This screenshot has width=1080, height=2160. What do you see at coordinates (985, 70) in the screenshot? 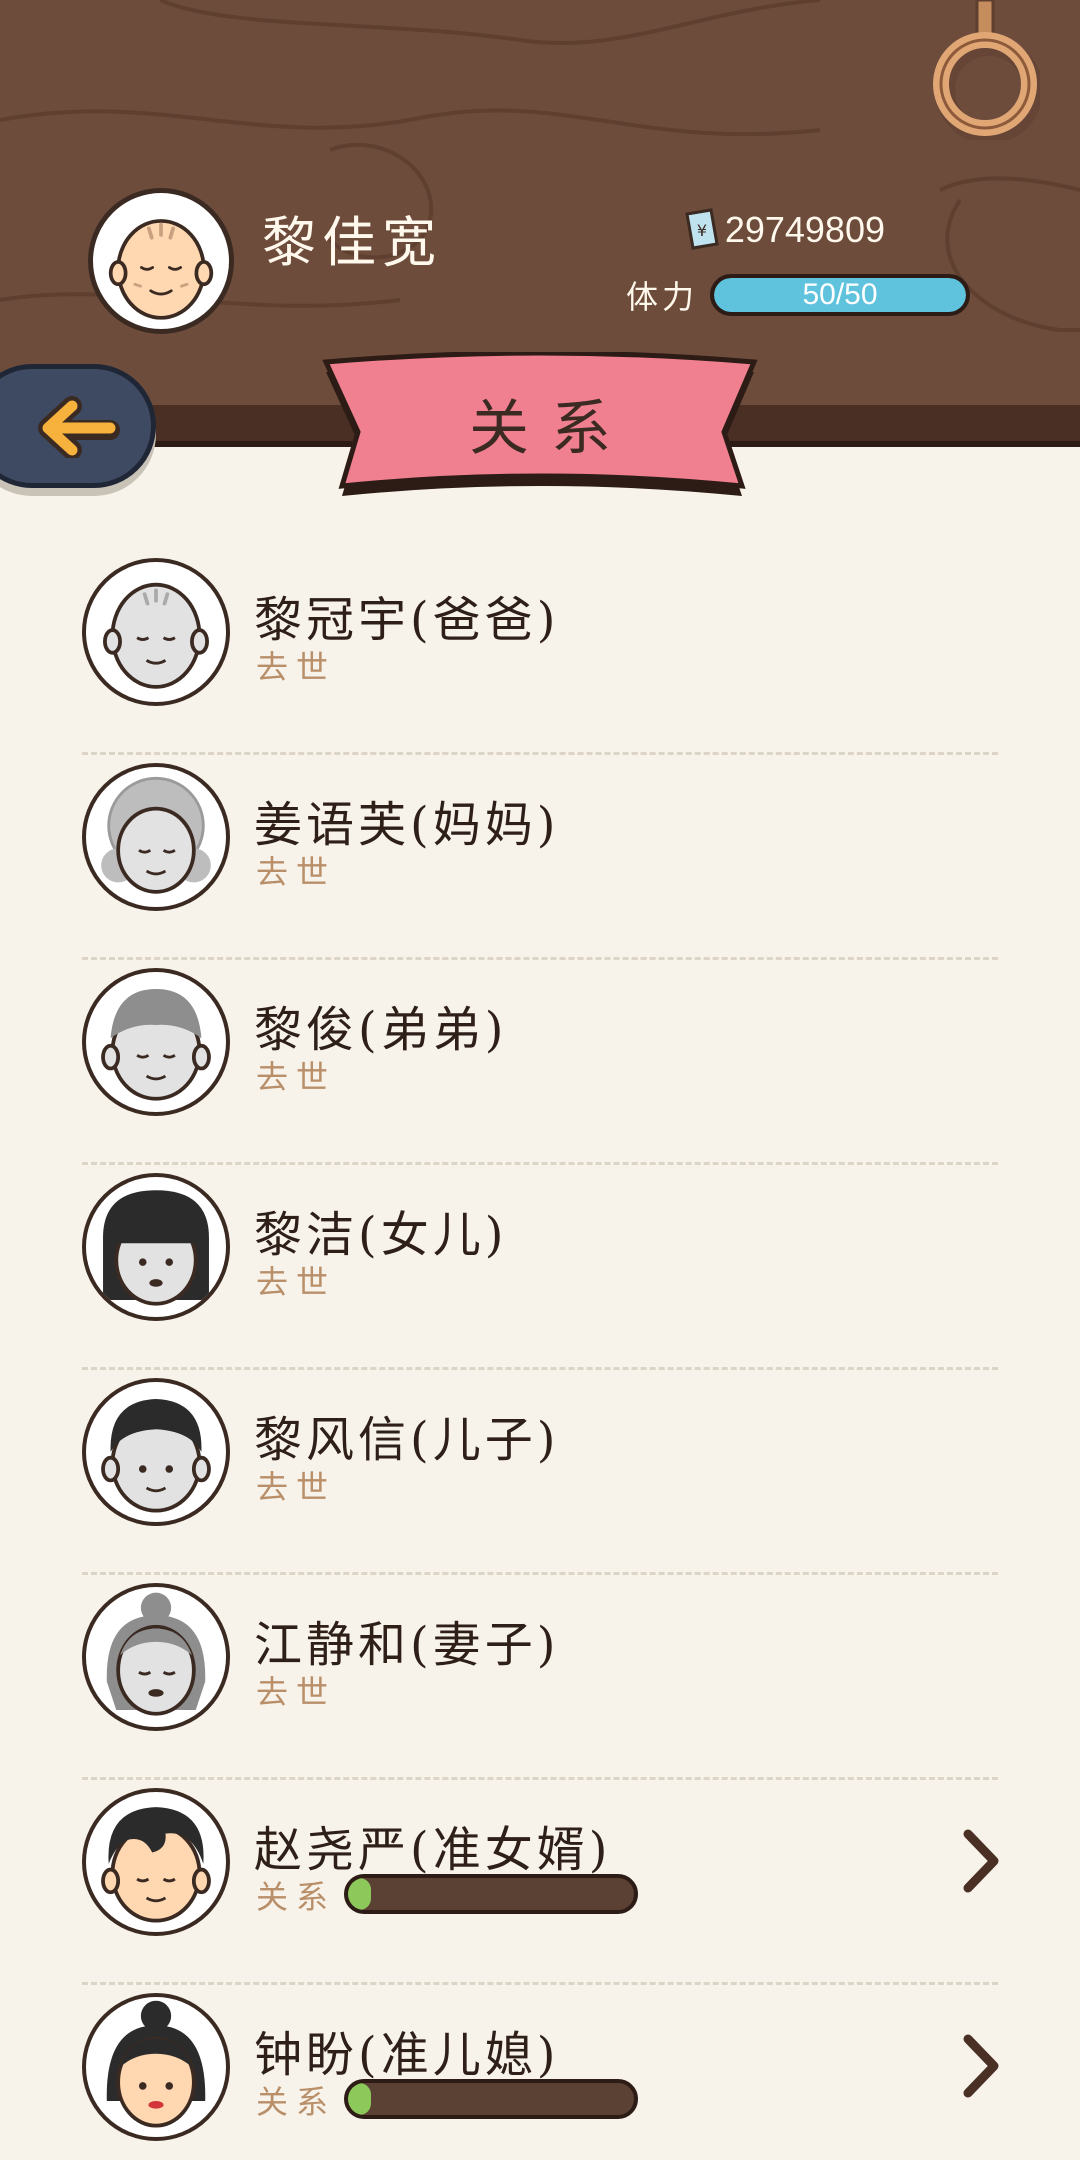
I see `hanging-ring-icon` at bounding box center [985, 70].